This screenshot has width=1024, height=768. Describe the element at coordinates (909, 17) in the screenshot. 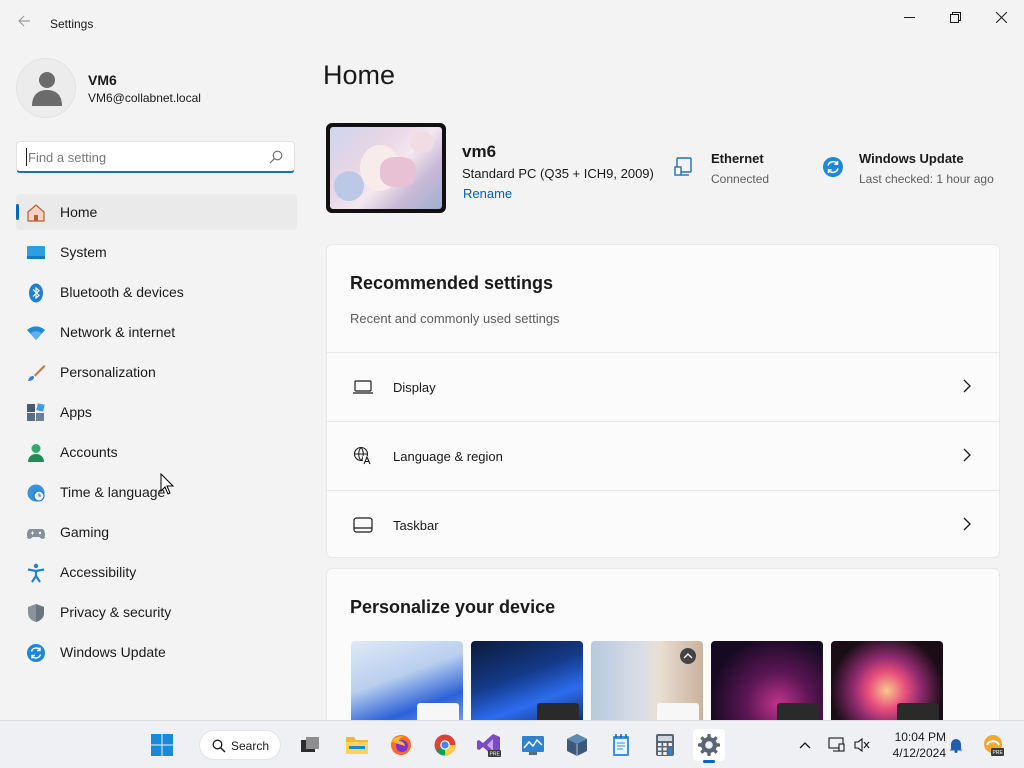

I see `minimize-button` at that location.